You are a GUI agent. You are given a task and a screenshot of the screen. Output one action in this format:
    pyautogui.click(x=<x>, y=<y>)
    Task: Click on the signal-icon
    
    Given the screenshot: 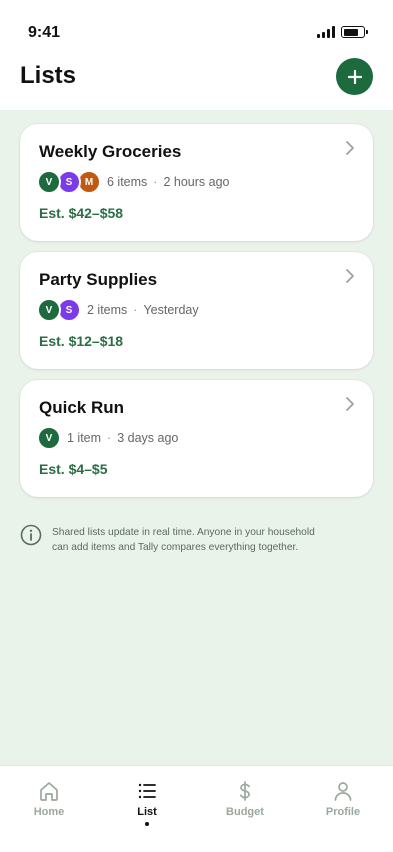 What is the action you would take?
    pyautogui.click(x=326, y=32)
    